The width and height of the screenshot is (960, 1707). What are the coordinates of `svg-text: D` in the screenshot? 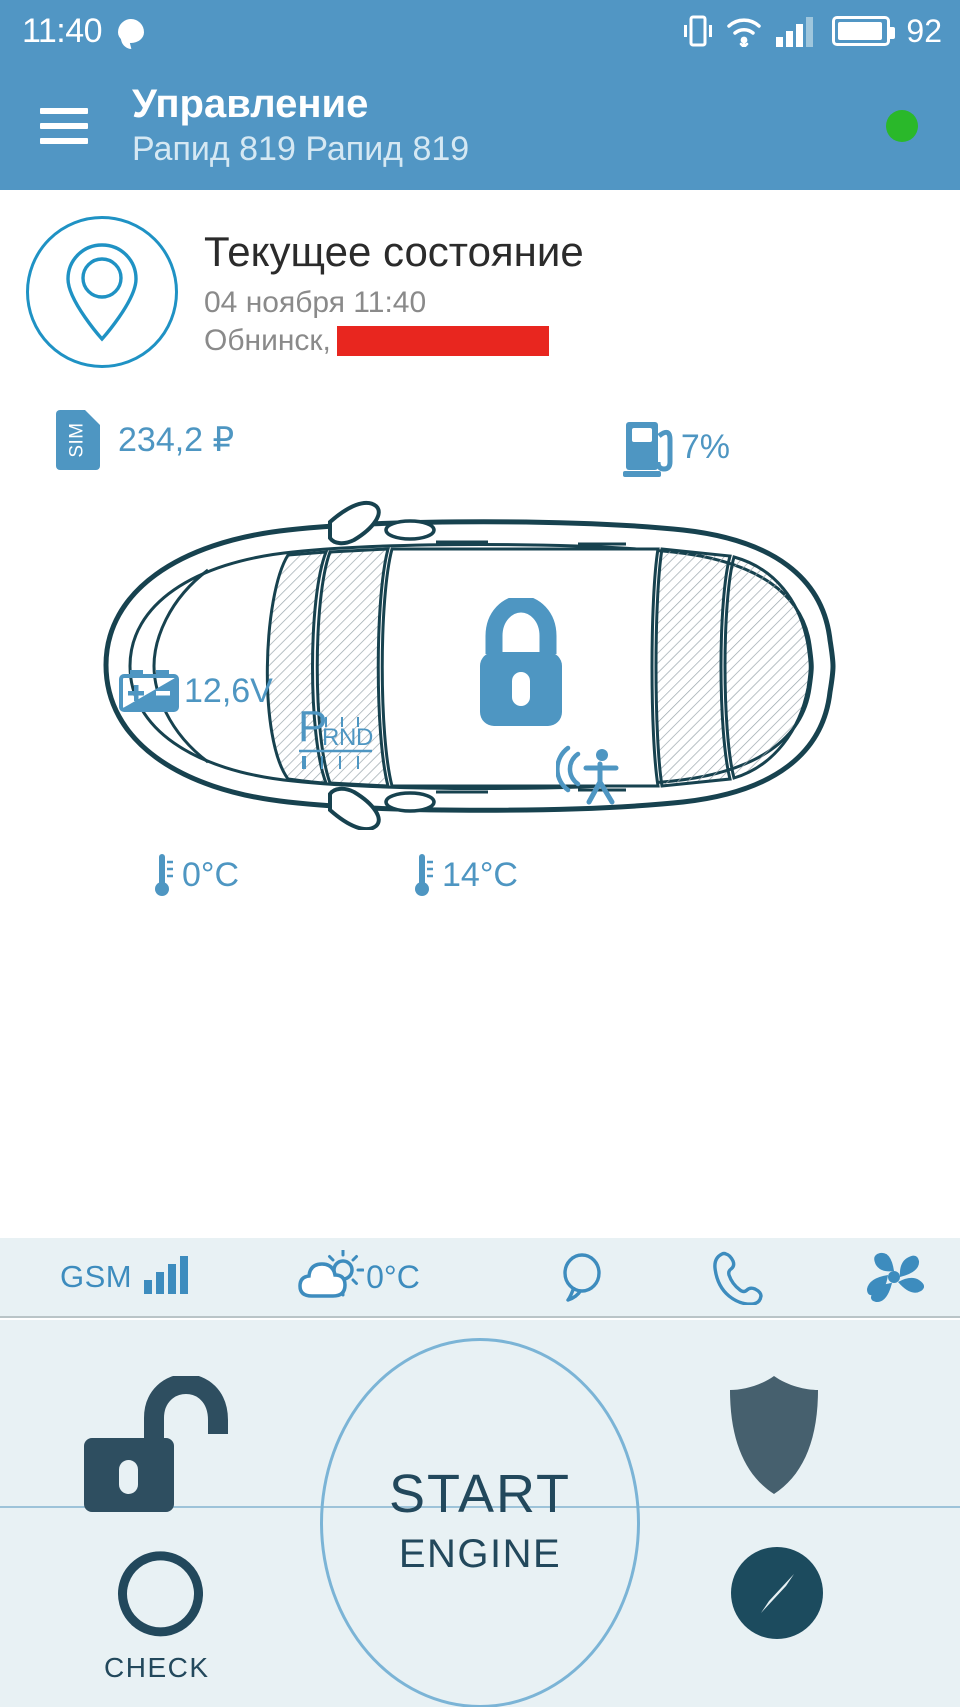 It's located at (364, 737).